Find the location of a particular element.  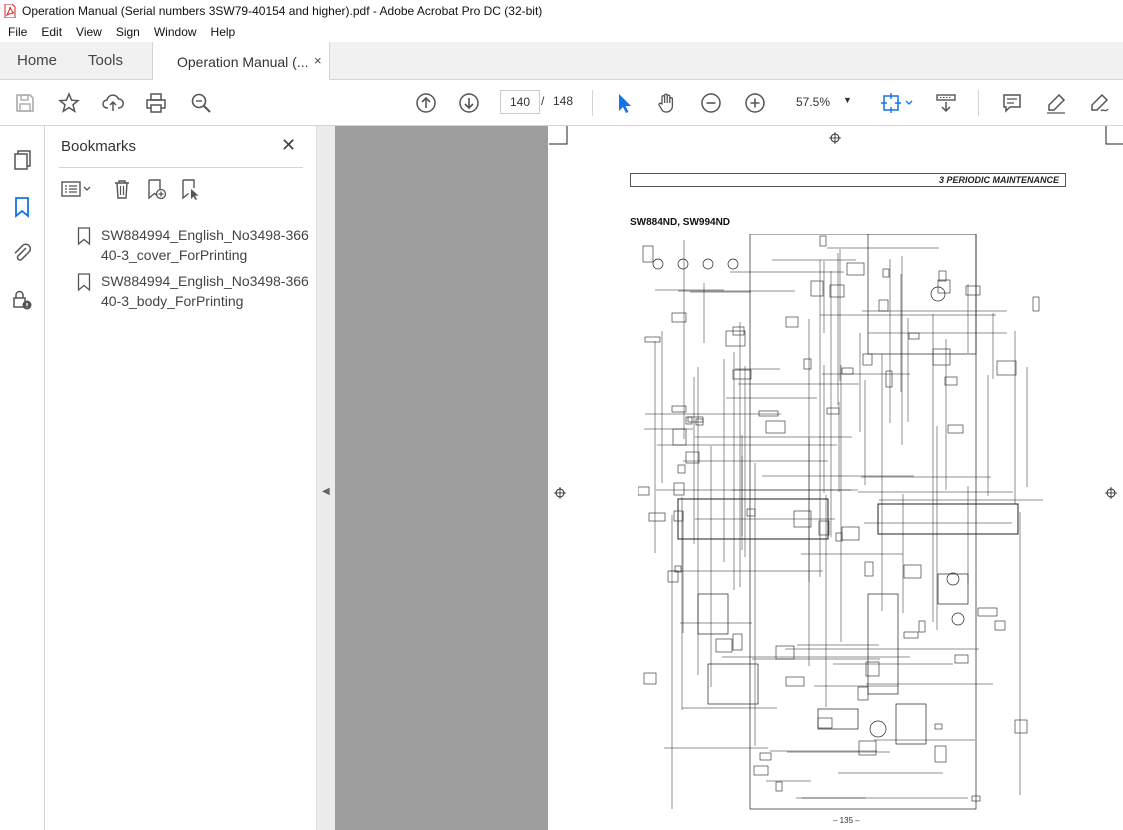

panel-splitter: ◀ is located at coordinates (326, 478).